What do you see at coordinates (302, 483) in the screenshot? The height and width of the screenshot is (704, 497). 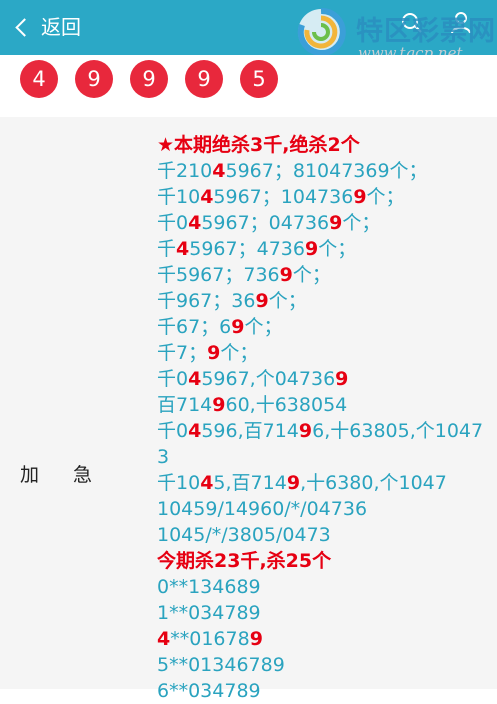 I see `prediction-line: 千1045,百7149,十6380,个1047` at bounding box center [302, 483].